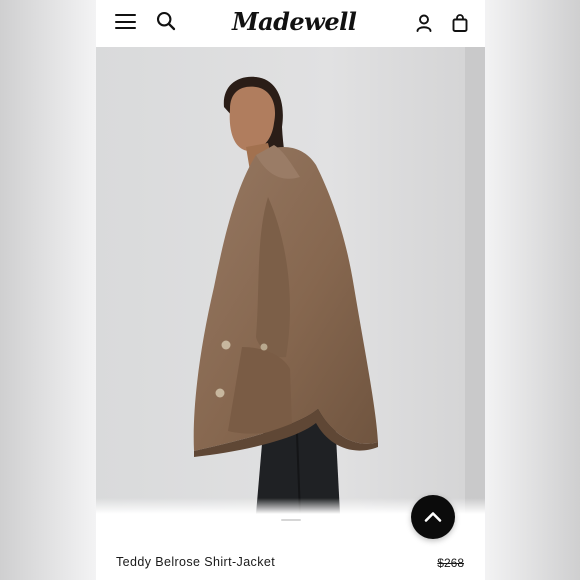  I want to click on site-header: Madewell, so click(290, 23).